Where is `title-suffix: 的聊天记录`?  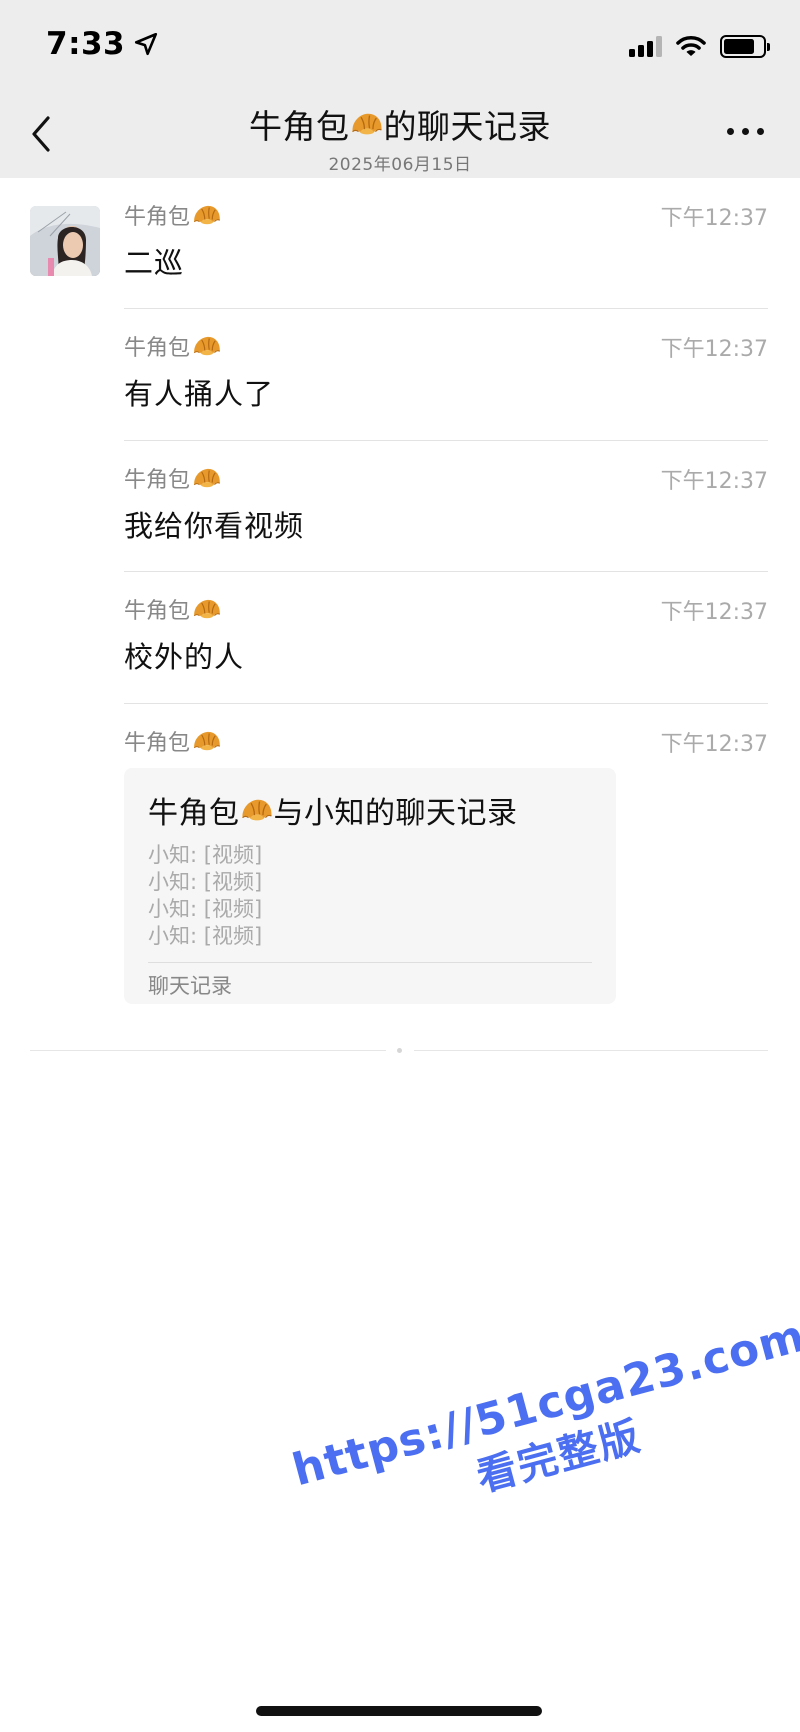 title-suffix: 的聊天记录 is located at coordinates (467, 126).